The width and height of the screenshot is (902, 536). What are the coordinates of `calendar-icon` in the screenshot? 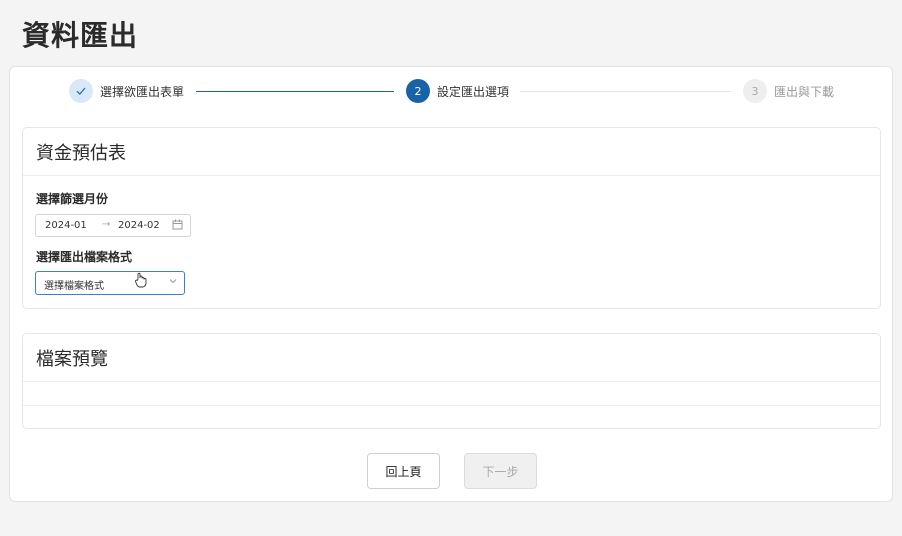 It's located at (177, 226).